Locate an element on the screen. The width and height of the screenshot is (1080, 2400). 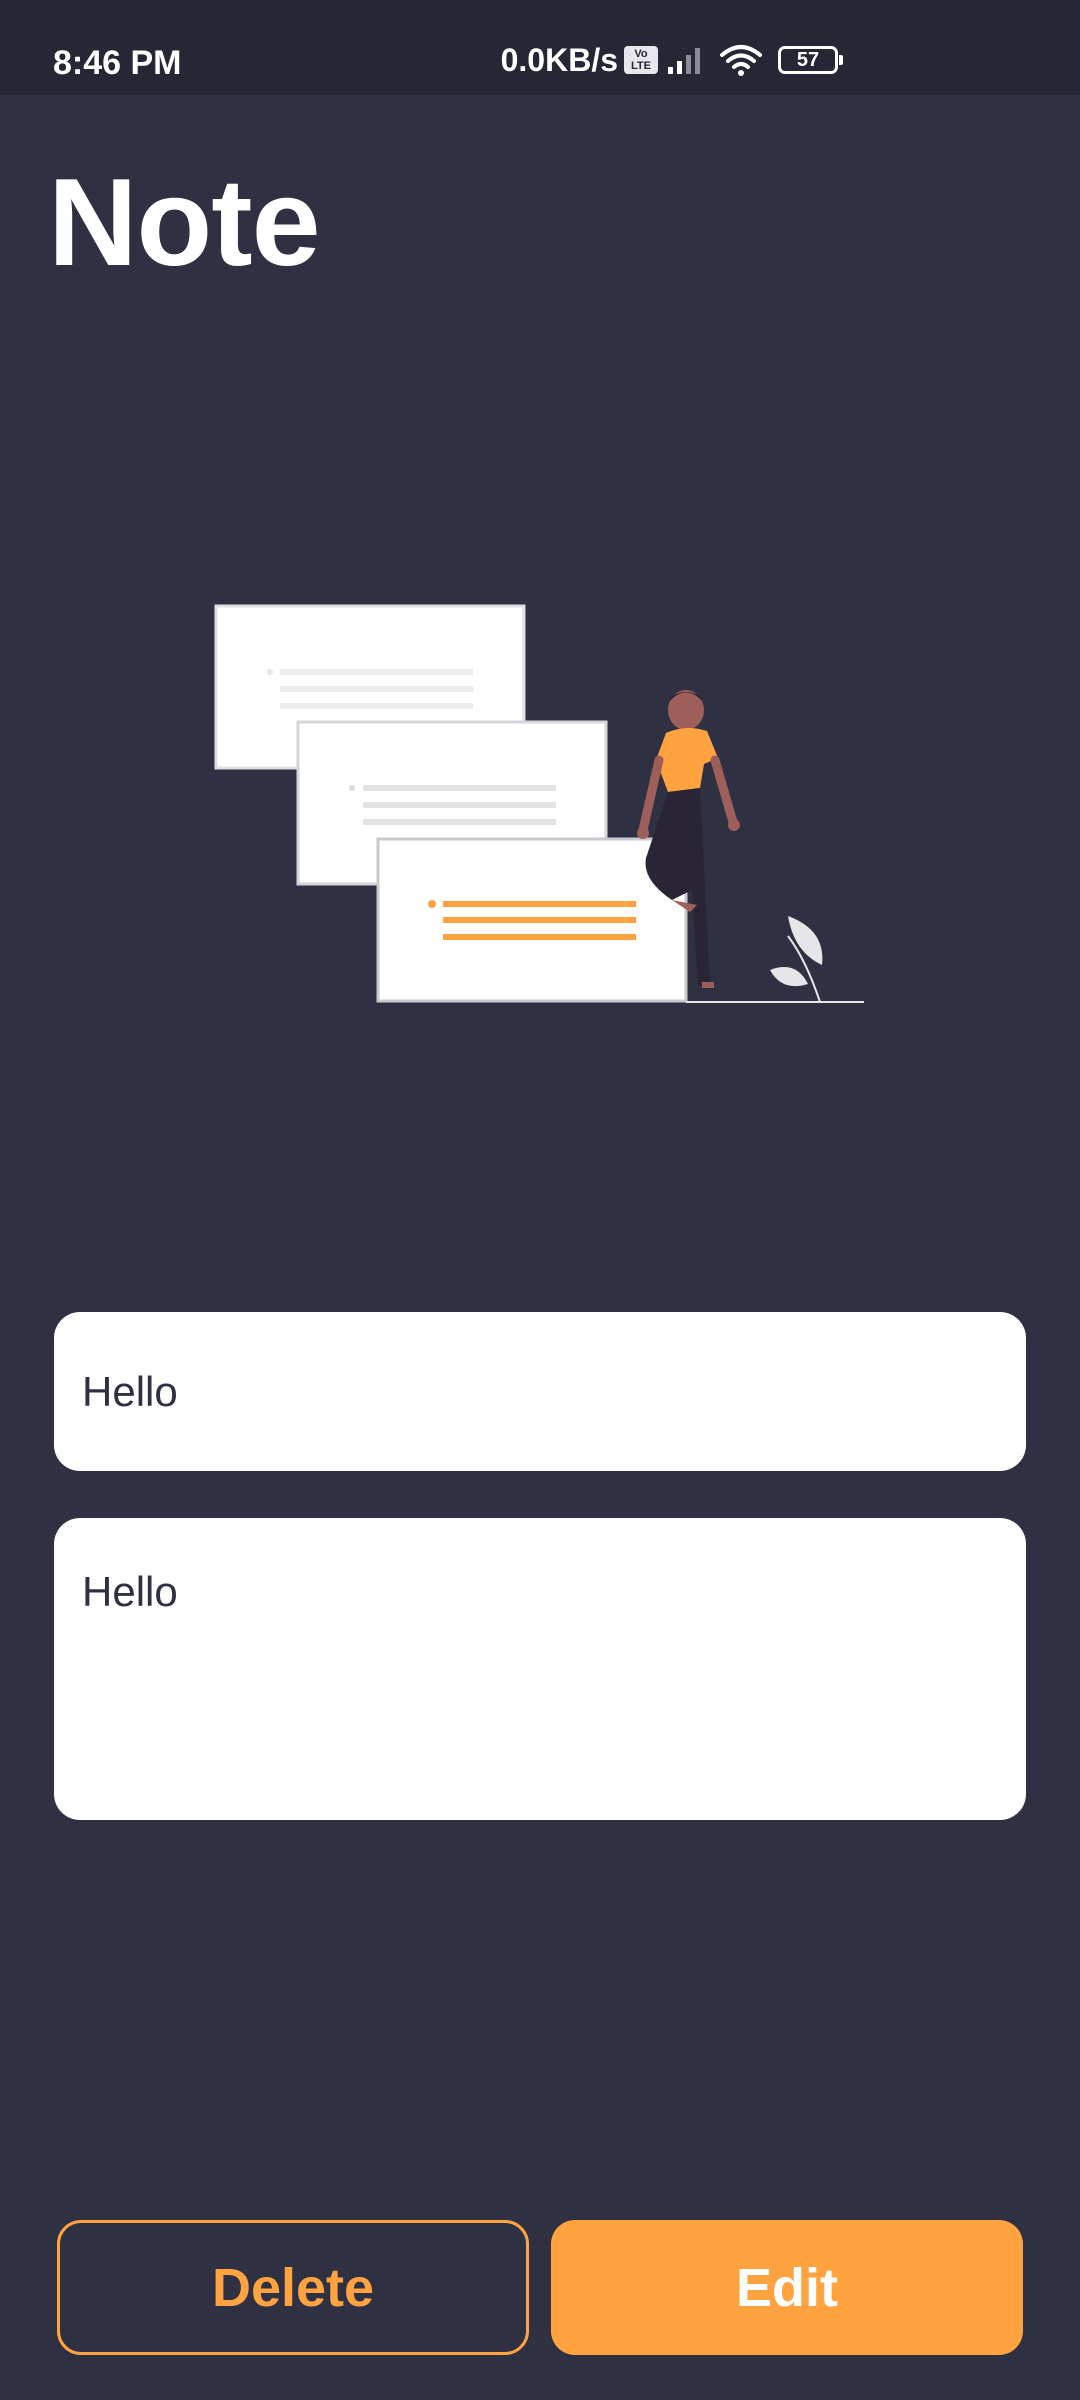
status-bar: 8:46 PM 0.0KB/s Vo LTE 57 is located at coordinates (540, 47).